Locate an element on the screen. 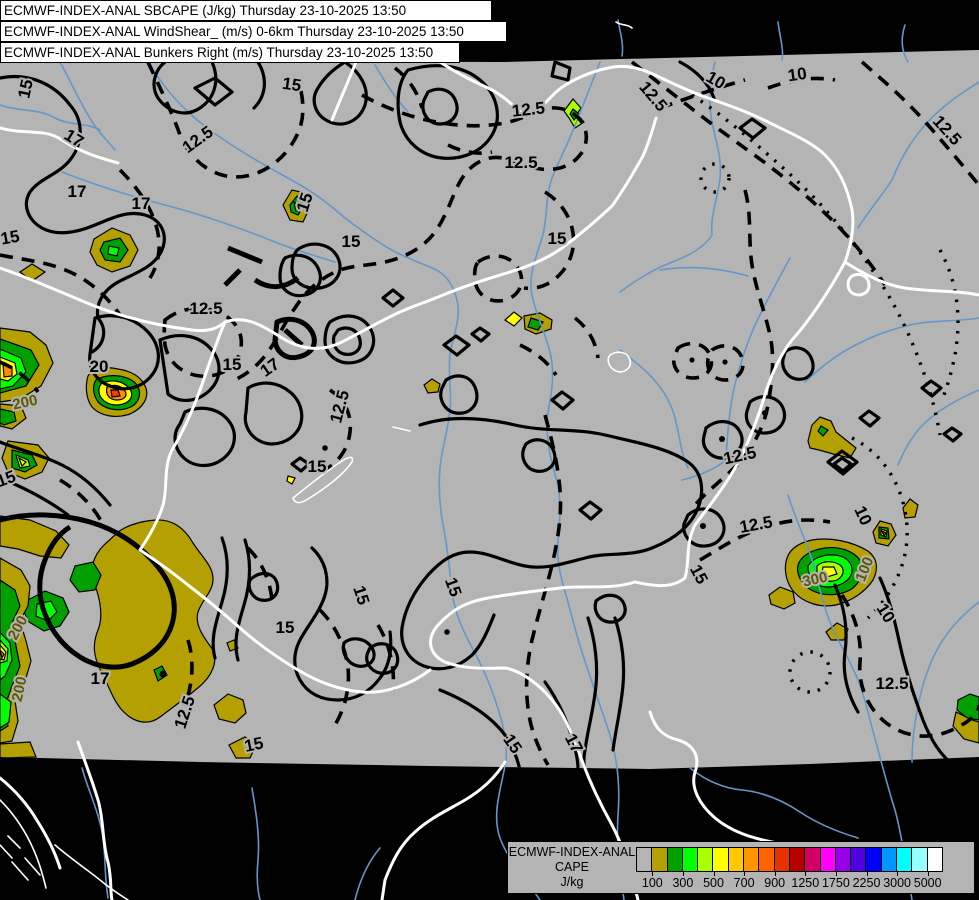 This screenshot has width=979, height=900. legend-tick-label: 3000 is located at coordinates (897, 883).